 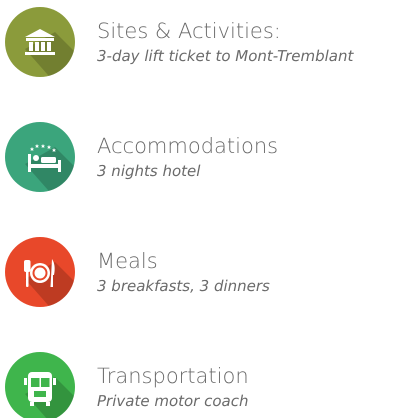 What do you see at coordinates (128, 261) in the screenshot?
I see `item-title: Meals` at bounding box center [128, 261].